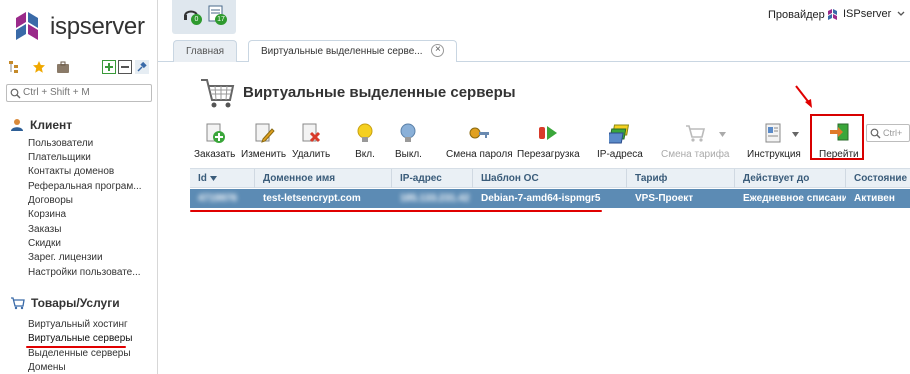  What do you see at coordinates (875, 133) in the screenshot?
I see `toolbar-search-icon` at bounding box center [875, 133].